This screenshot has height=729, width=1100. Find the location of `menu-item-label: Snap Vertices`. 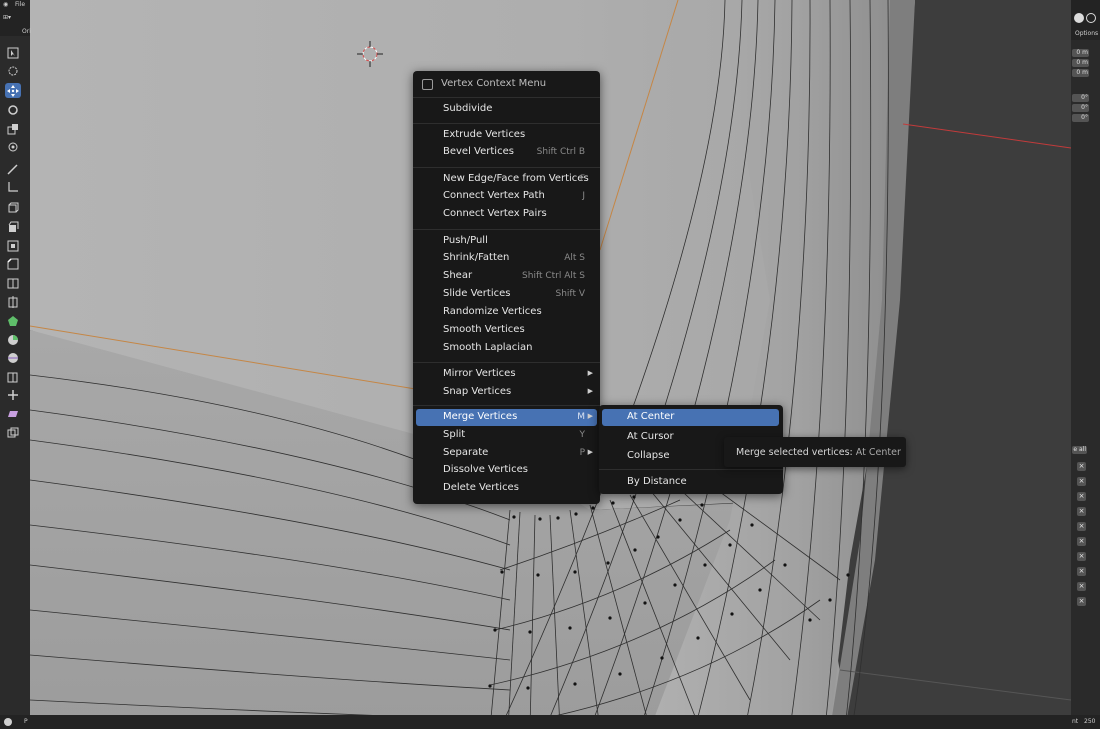

menu-item-label: Snap Vertices is located at coordinates (477, 391).